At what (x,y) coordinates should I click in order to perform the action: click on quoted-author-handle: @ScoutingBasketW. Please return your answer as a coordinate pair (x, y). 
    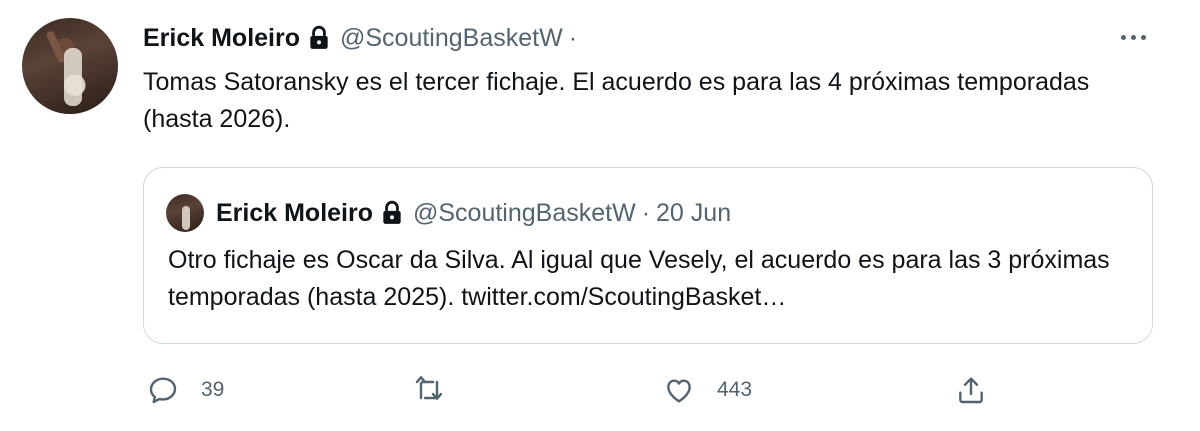
    Looking at the image, I should click on (524, 212).